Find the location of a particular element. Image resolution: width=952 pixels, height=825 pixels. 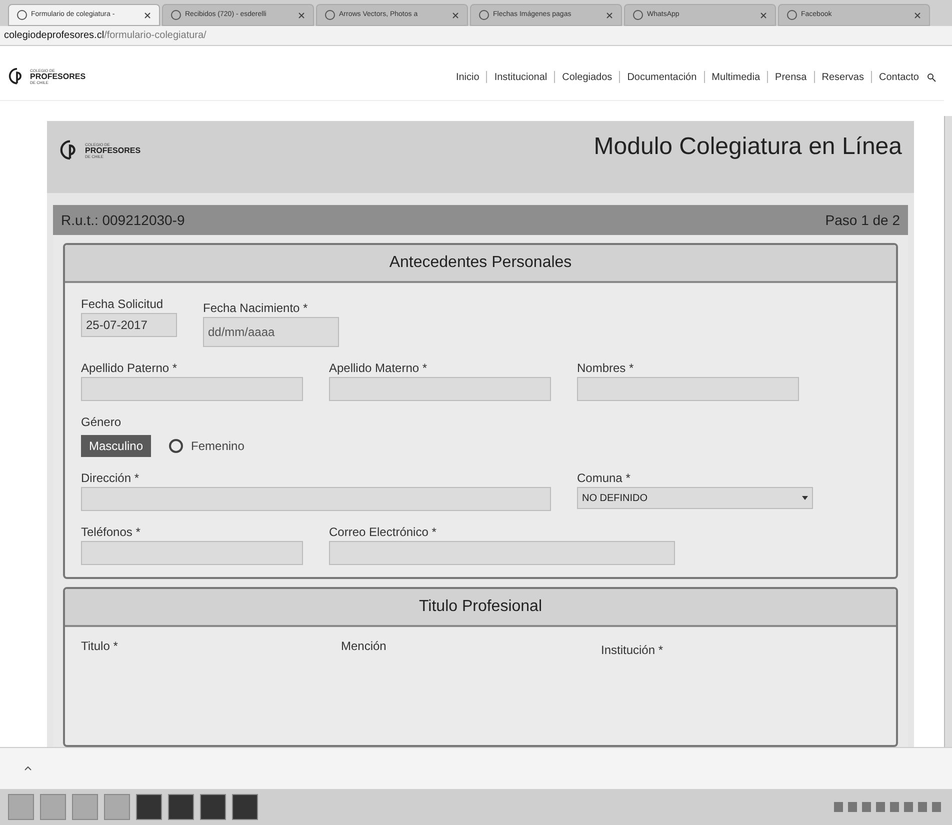

input-field: dd/mm/aaaa is located at coordinates (271, 332).